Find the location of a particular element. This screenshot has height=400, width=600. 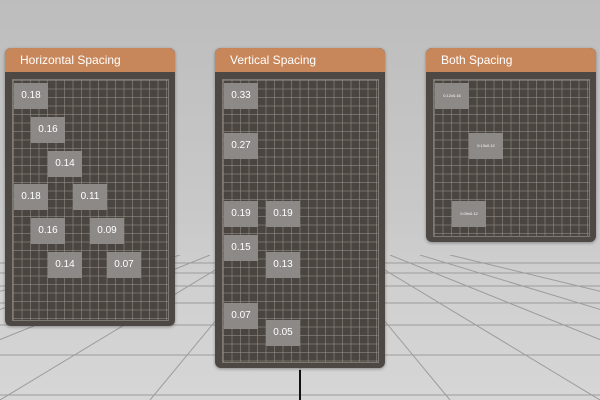

panel-title: Horizontal Spacing is located at coordinates (90, 60).